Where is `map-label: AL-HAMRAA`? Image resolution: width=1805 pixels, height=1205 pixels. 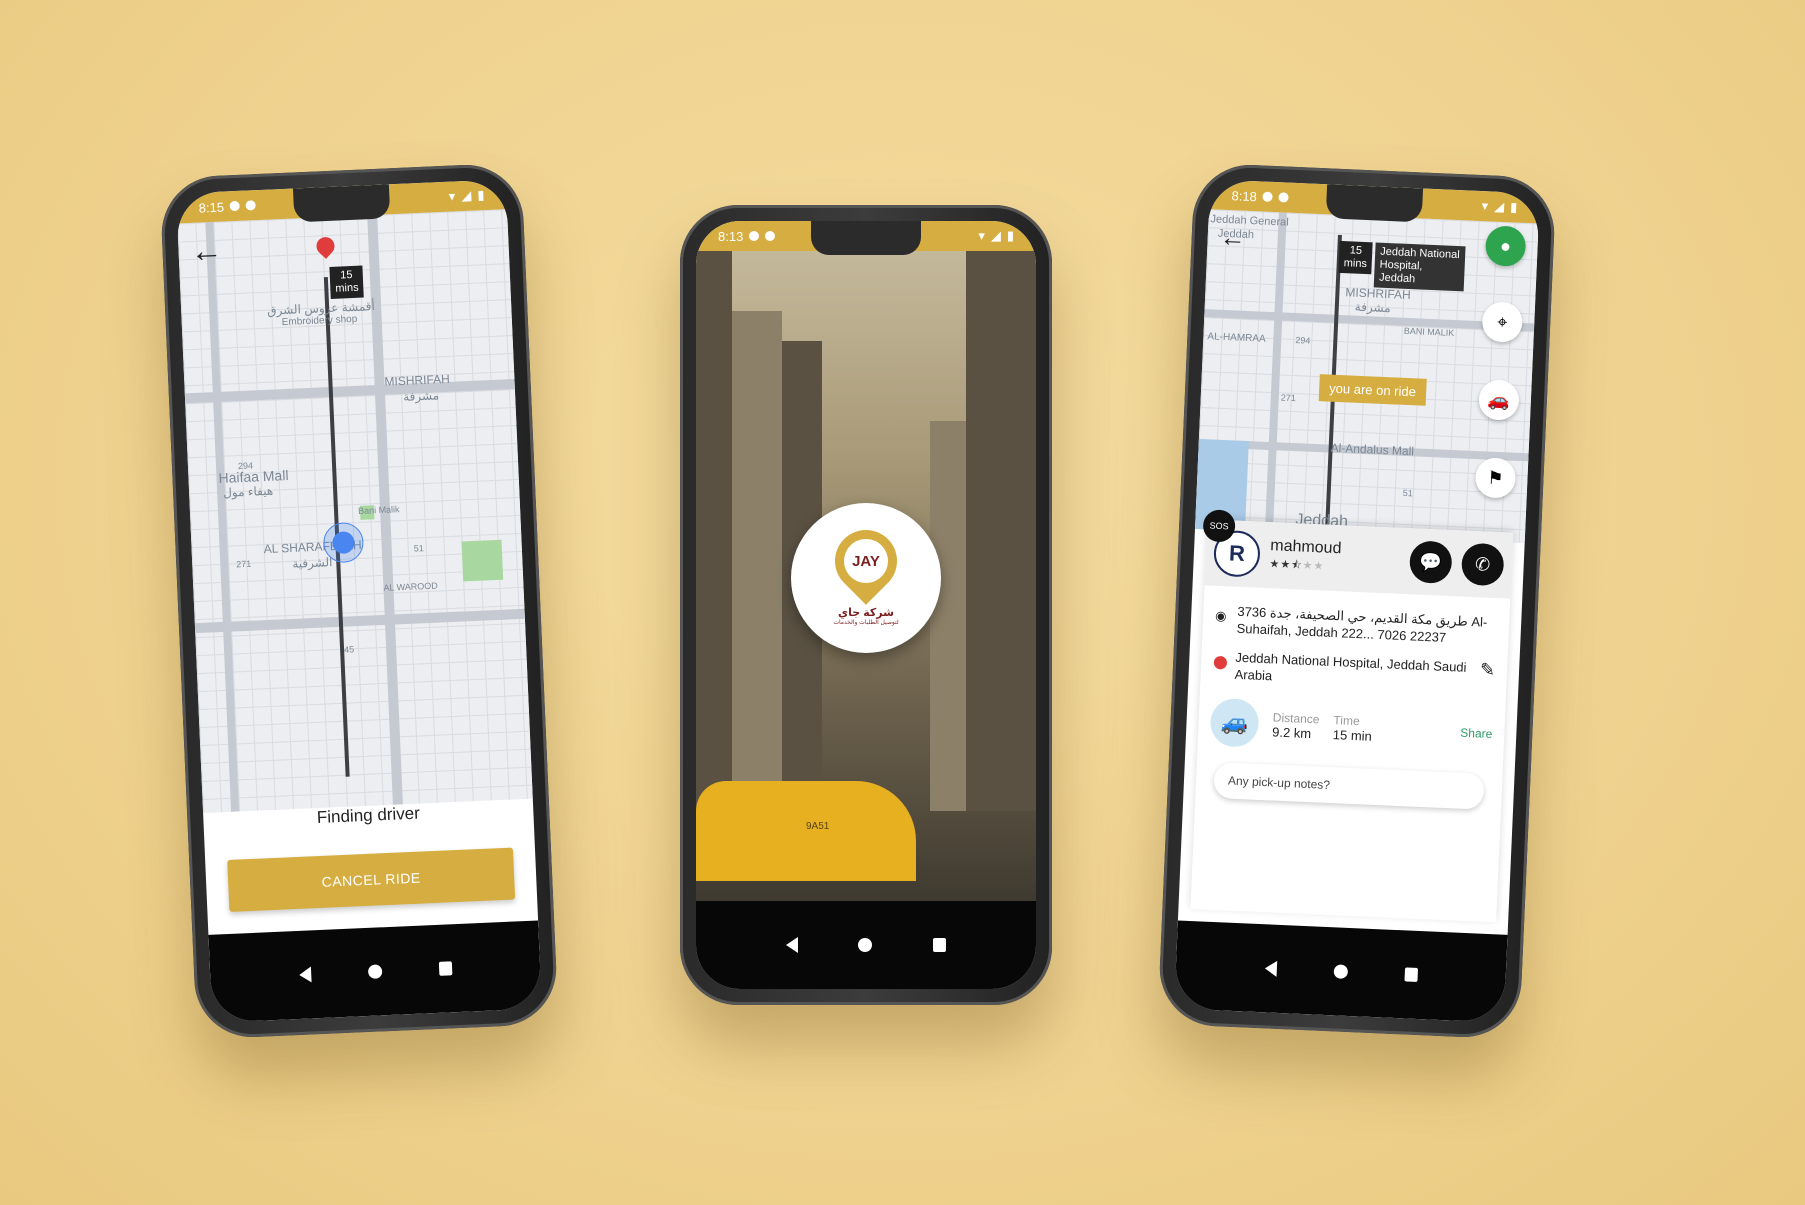 map-label: AL-HAMRAA is located at coordinates (1236, 338).